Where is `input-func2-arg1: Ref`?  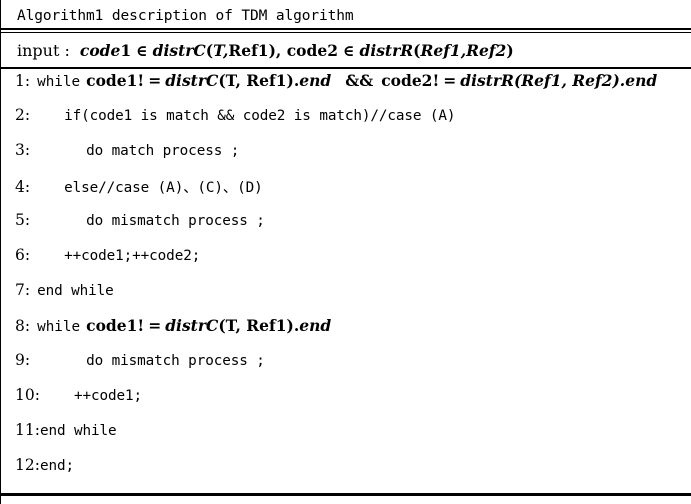 input-func2-arg1: Ref is located at coordinates (435, 50).